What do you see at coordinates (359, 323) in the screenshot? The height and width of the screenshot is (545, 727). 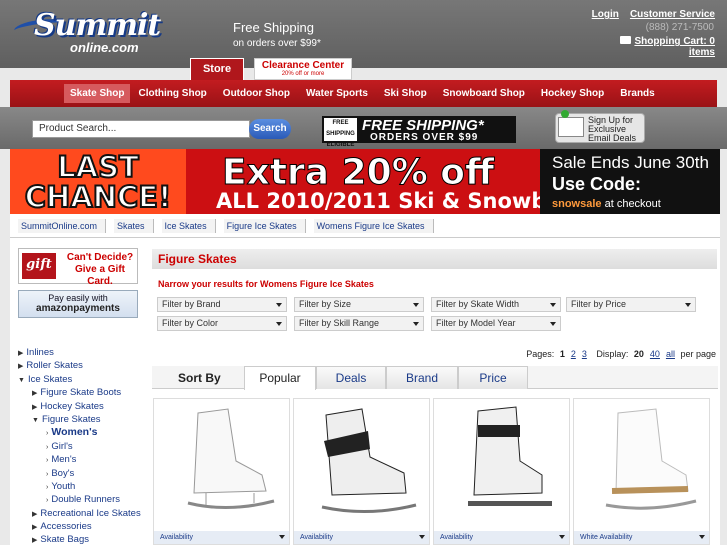 I see `filter-skill-range: Filter by Skill Range` at bounding box center [359, 323].